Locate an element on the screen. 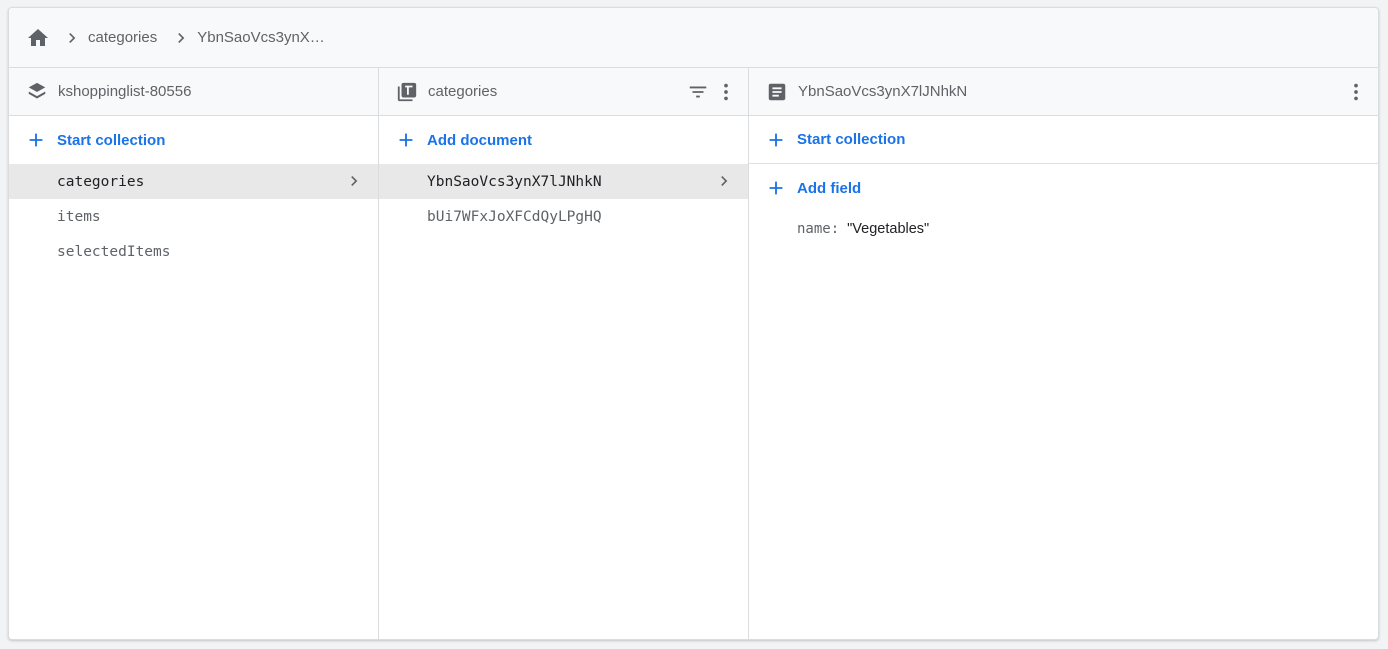 The width and height of the screenshot is (1388, 649). home-icon is located at coordinates (38, 38).